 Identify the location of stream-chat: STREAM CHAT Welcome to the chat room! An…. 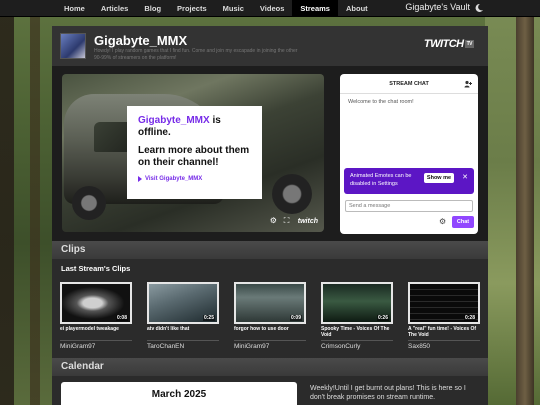
(409, 154).